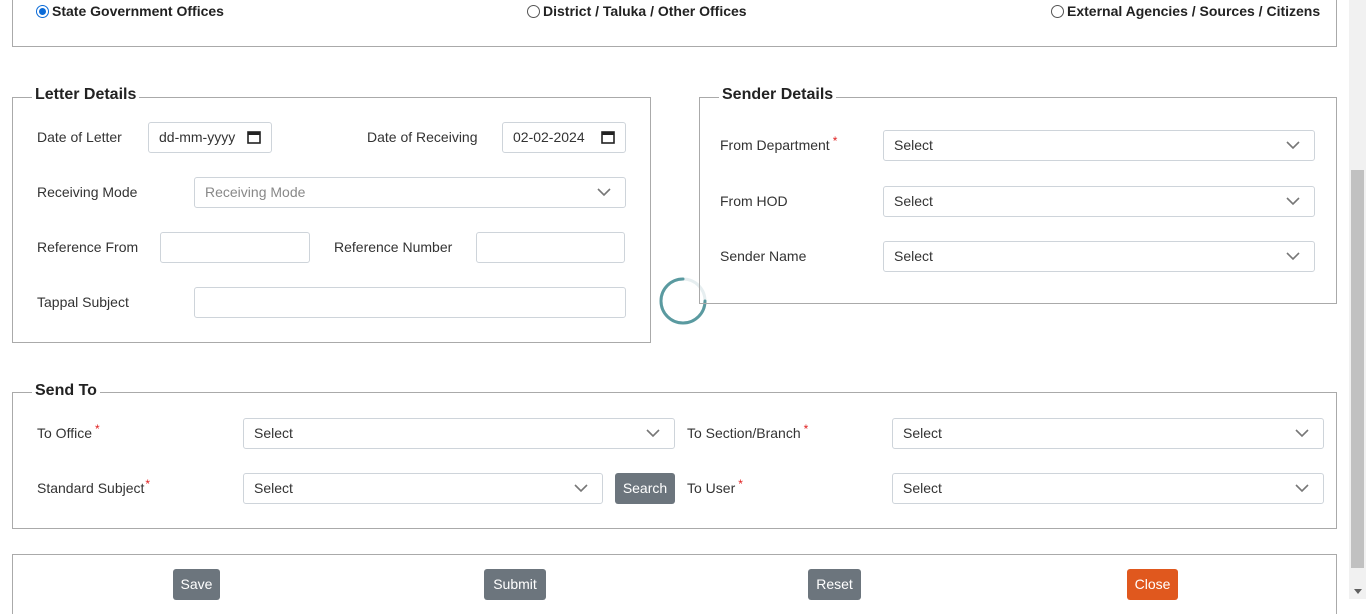 The image size is (1366, 614). Describe the element at coordinates (273, 488) in the screenshot. I see `standard-subject-value: Select` at that location.